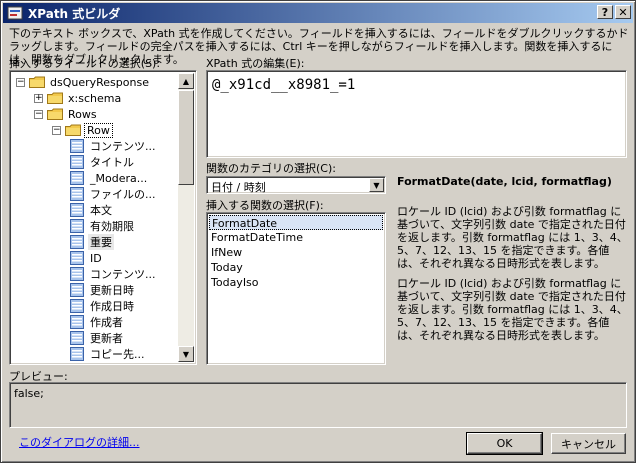 The width and height of the screenshot is (636, 463). Describe the element at coordinates (106, 322) in the screenshot. I see `tree-node-label: 作成者` at that location.